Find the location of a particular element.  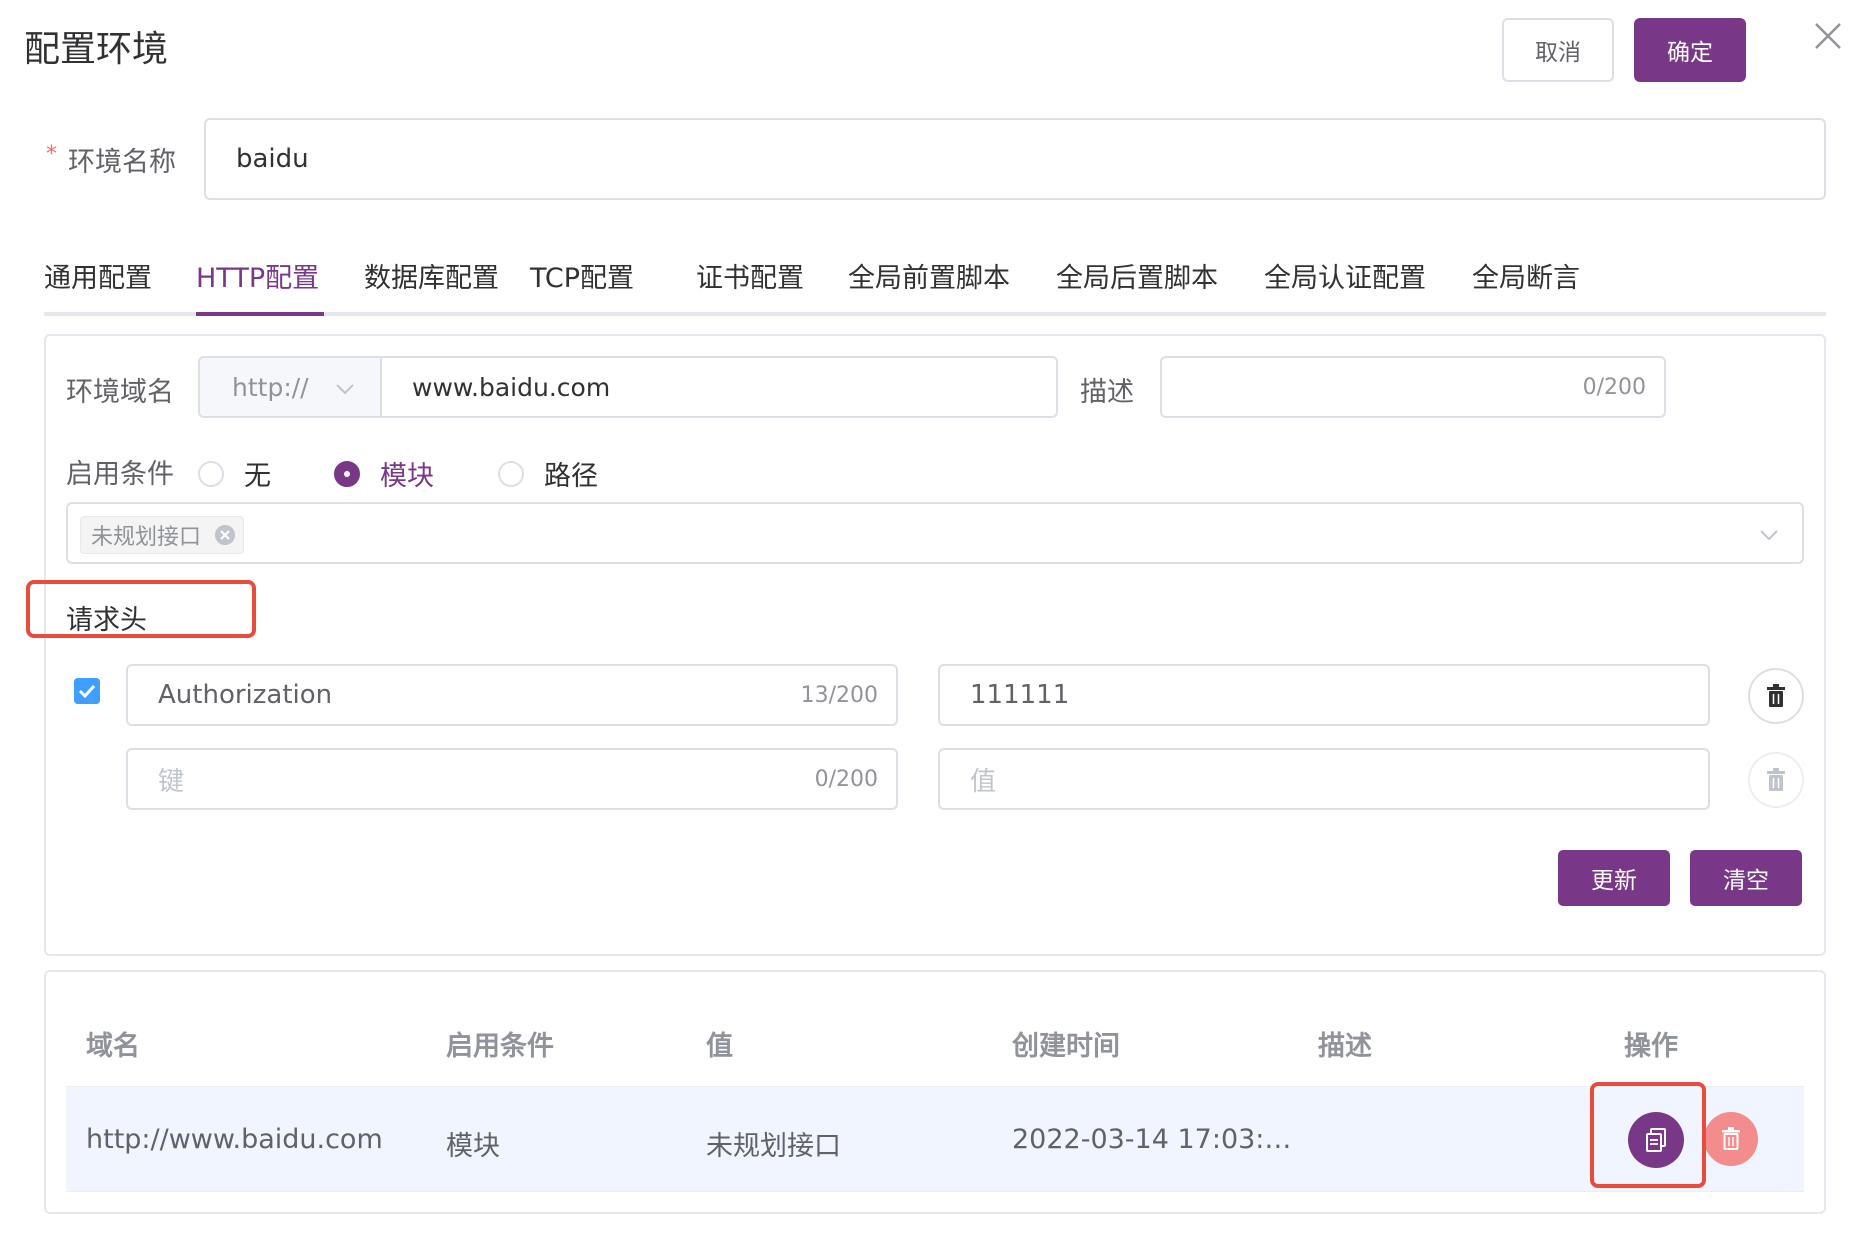

env-name-label: 环境名称 is located at coordinates (122, 162).